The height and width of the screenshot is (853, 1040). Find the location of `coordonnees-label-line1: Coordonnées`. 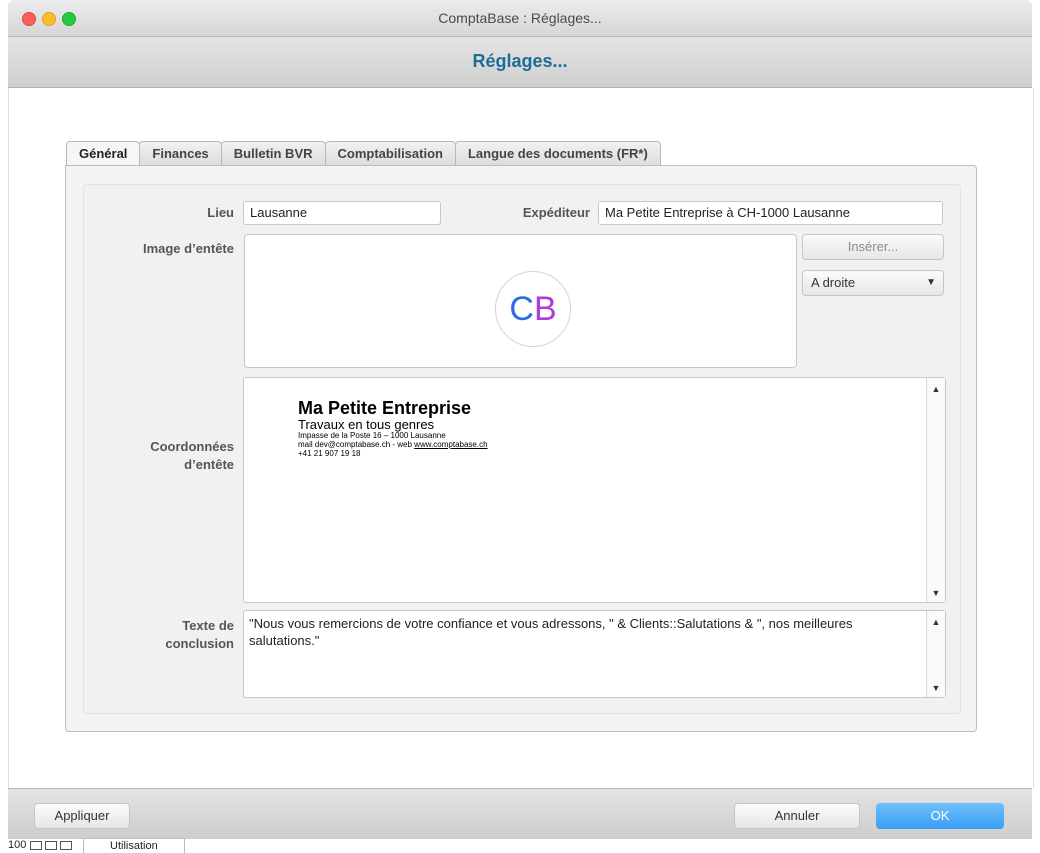

coordonnees-label-line1: Coordonnées is located at coordinates (192, 446).